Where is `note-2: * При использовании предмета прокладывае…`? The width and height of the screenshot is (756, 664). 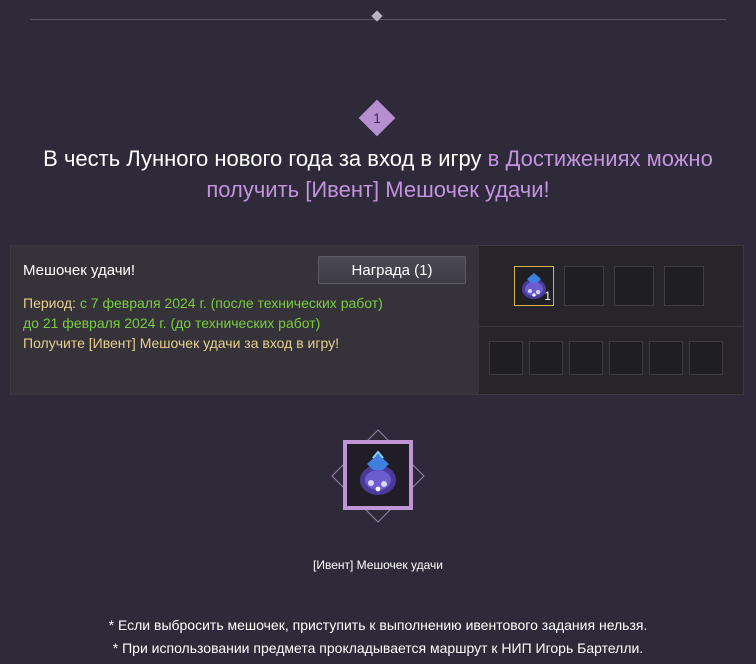
note-2: * При использовании предмета прокладывае… is located at coordinates (378, 648).